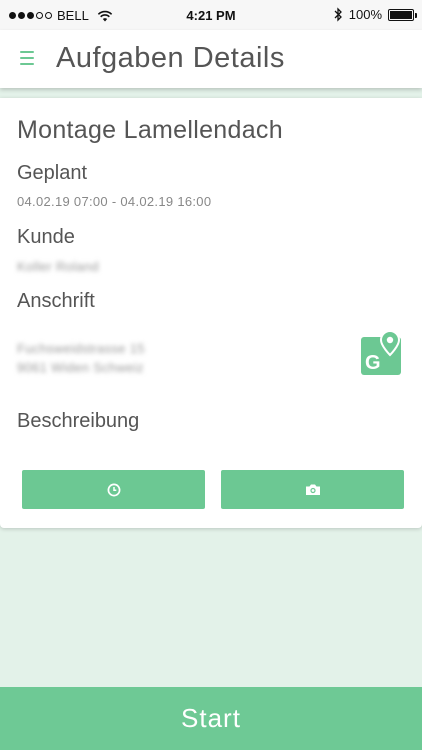 The image size is (422, 750). I want to click on customer-label: Kunde, so click(46, 237).